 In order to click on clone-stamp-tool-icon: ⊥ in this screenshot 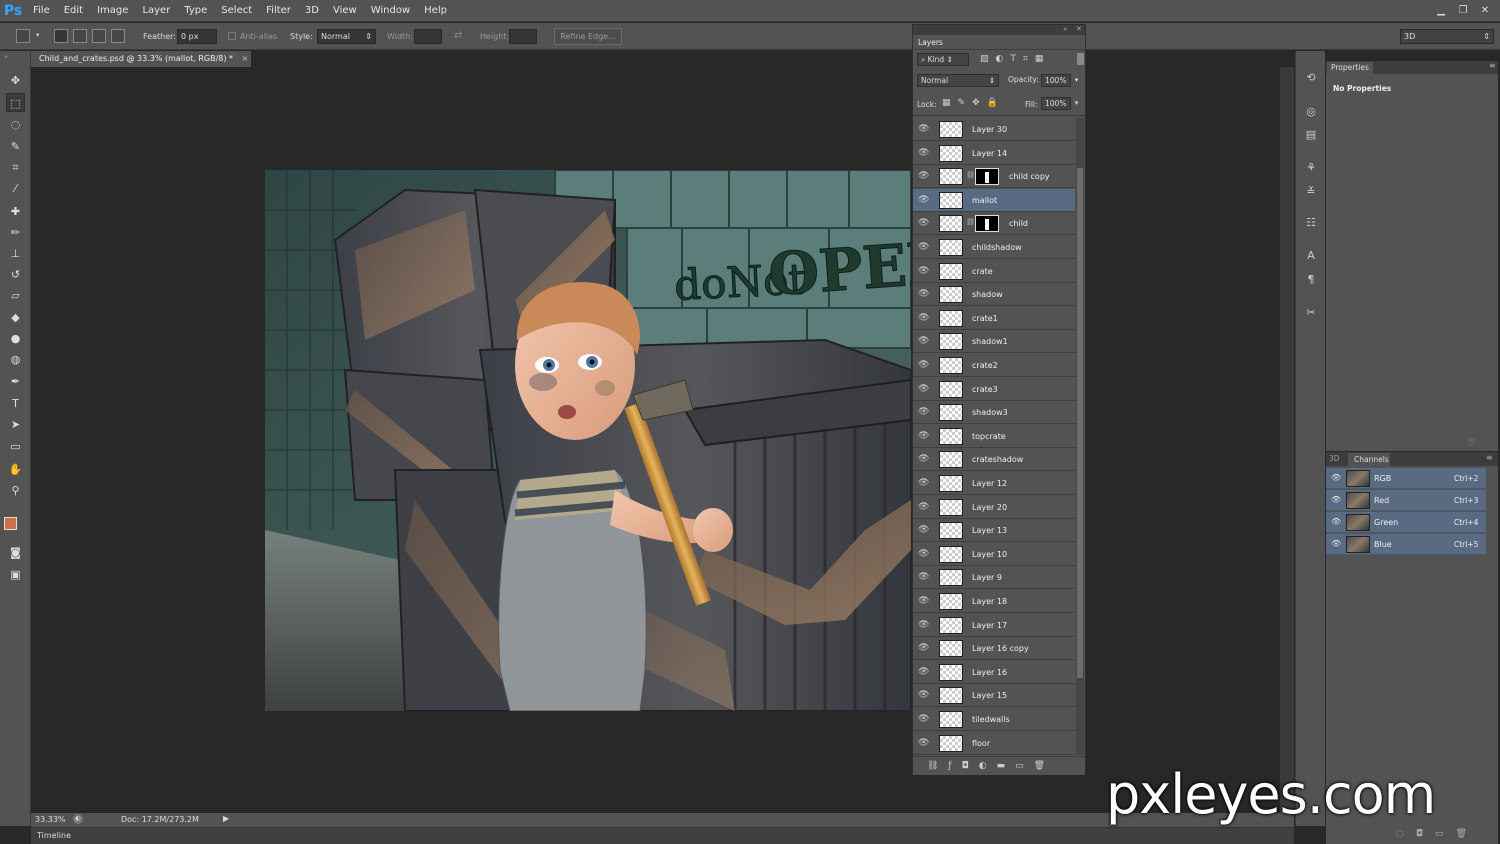, I will do `click(15, 253)`.